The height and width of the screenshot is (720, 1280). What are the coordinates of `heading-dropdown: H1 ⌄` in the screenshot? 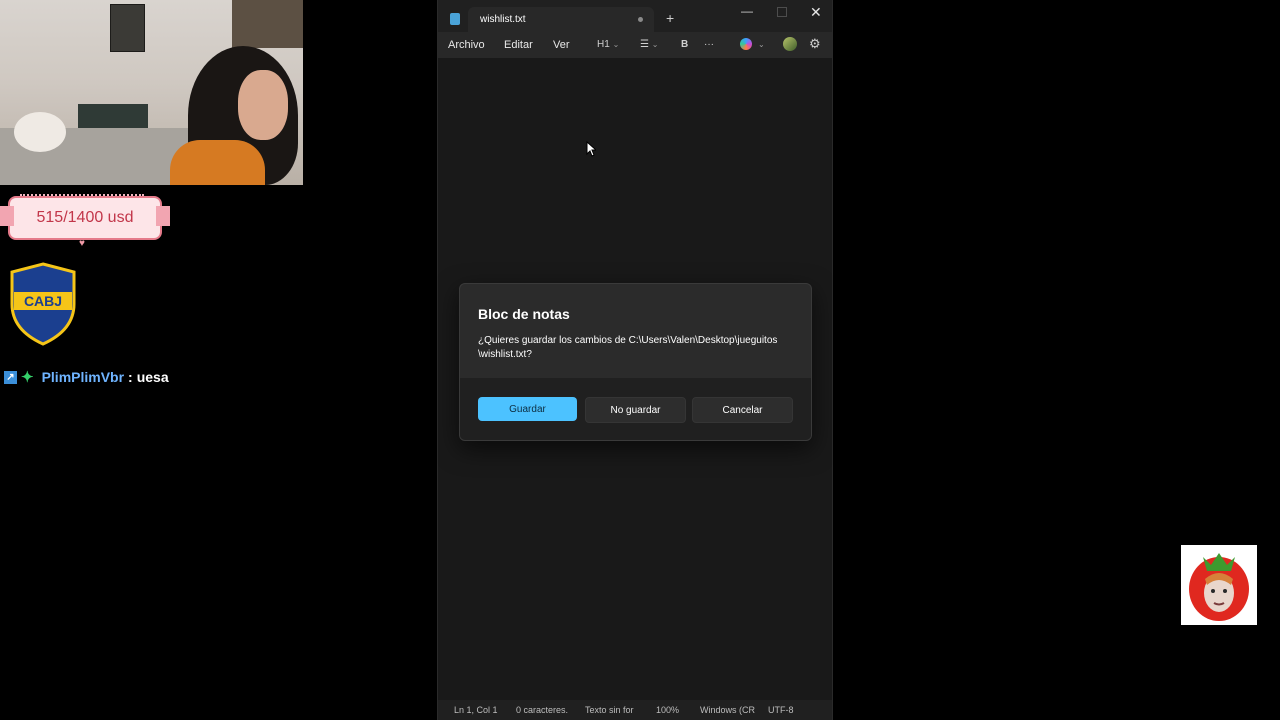 It's located at (608, 44).